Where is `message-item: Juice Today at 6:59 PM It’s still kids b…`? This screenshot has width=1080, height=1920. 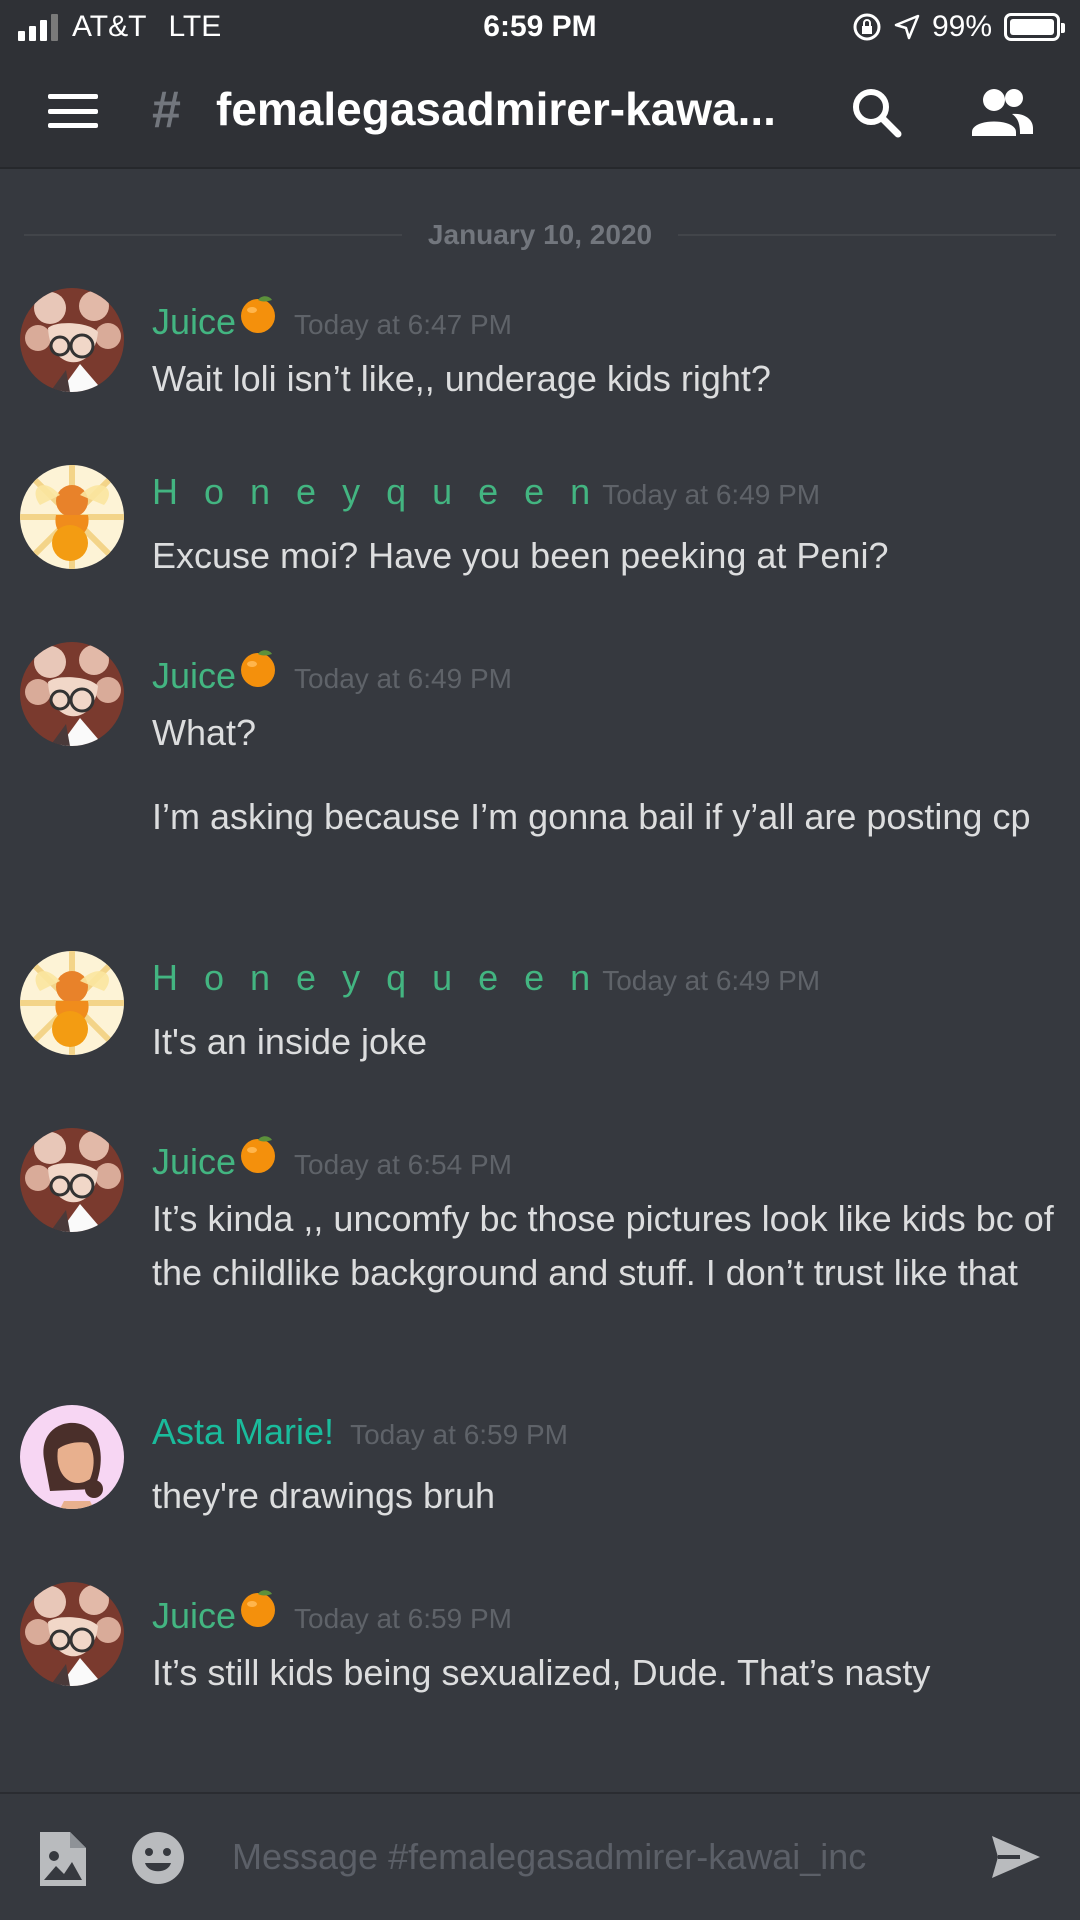
message-item: Juice Today at 6:59 PM It’s still kids b… is located at coordinates (540, 1642).